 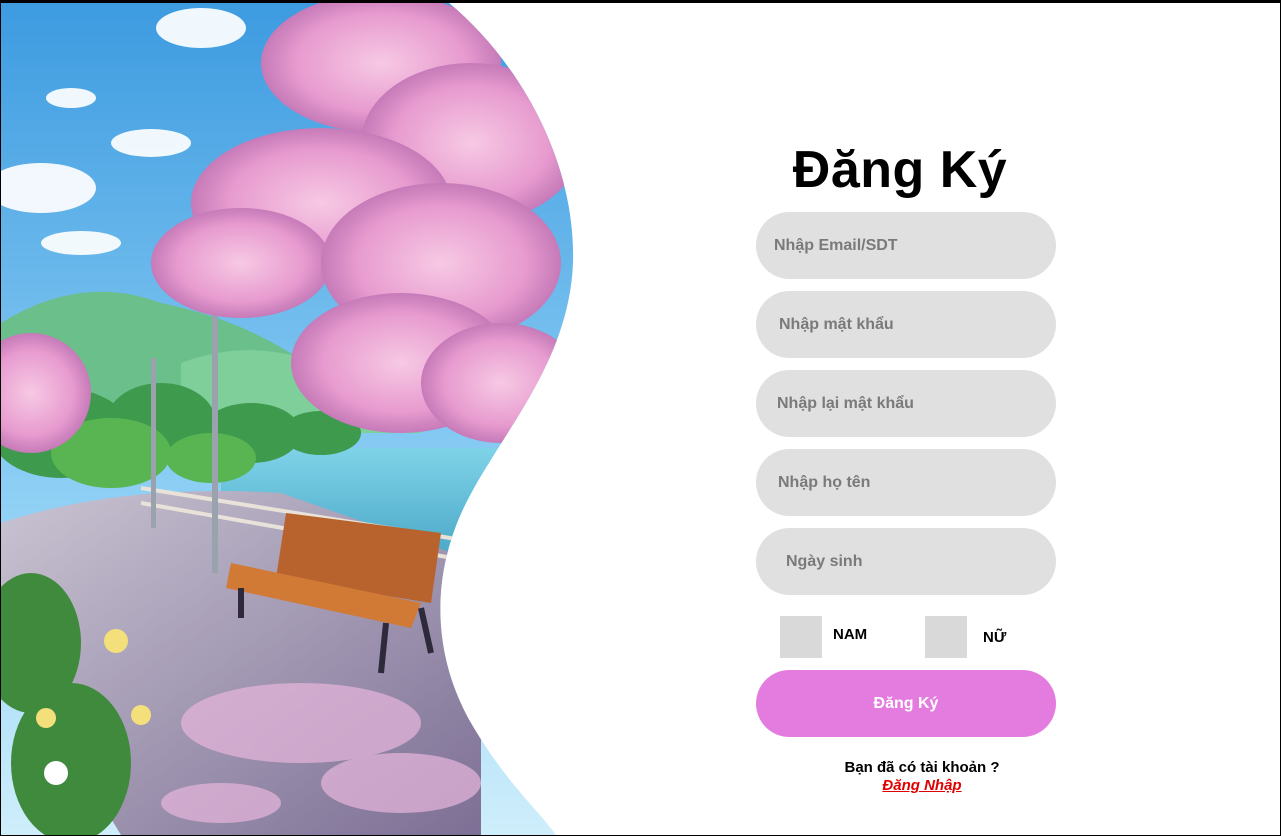 What do you see at coordinates (906, 245) in the screenshot?
I see `email-input` at bounding box center [906, 245].